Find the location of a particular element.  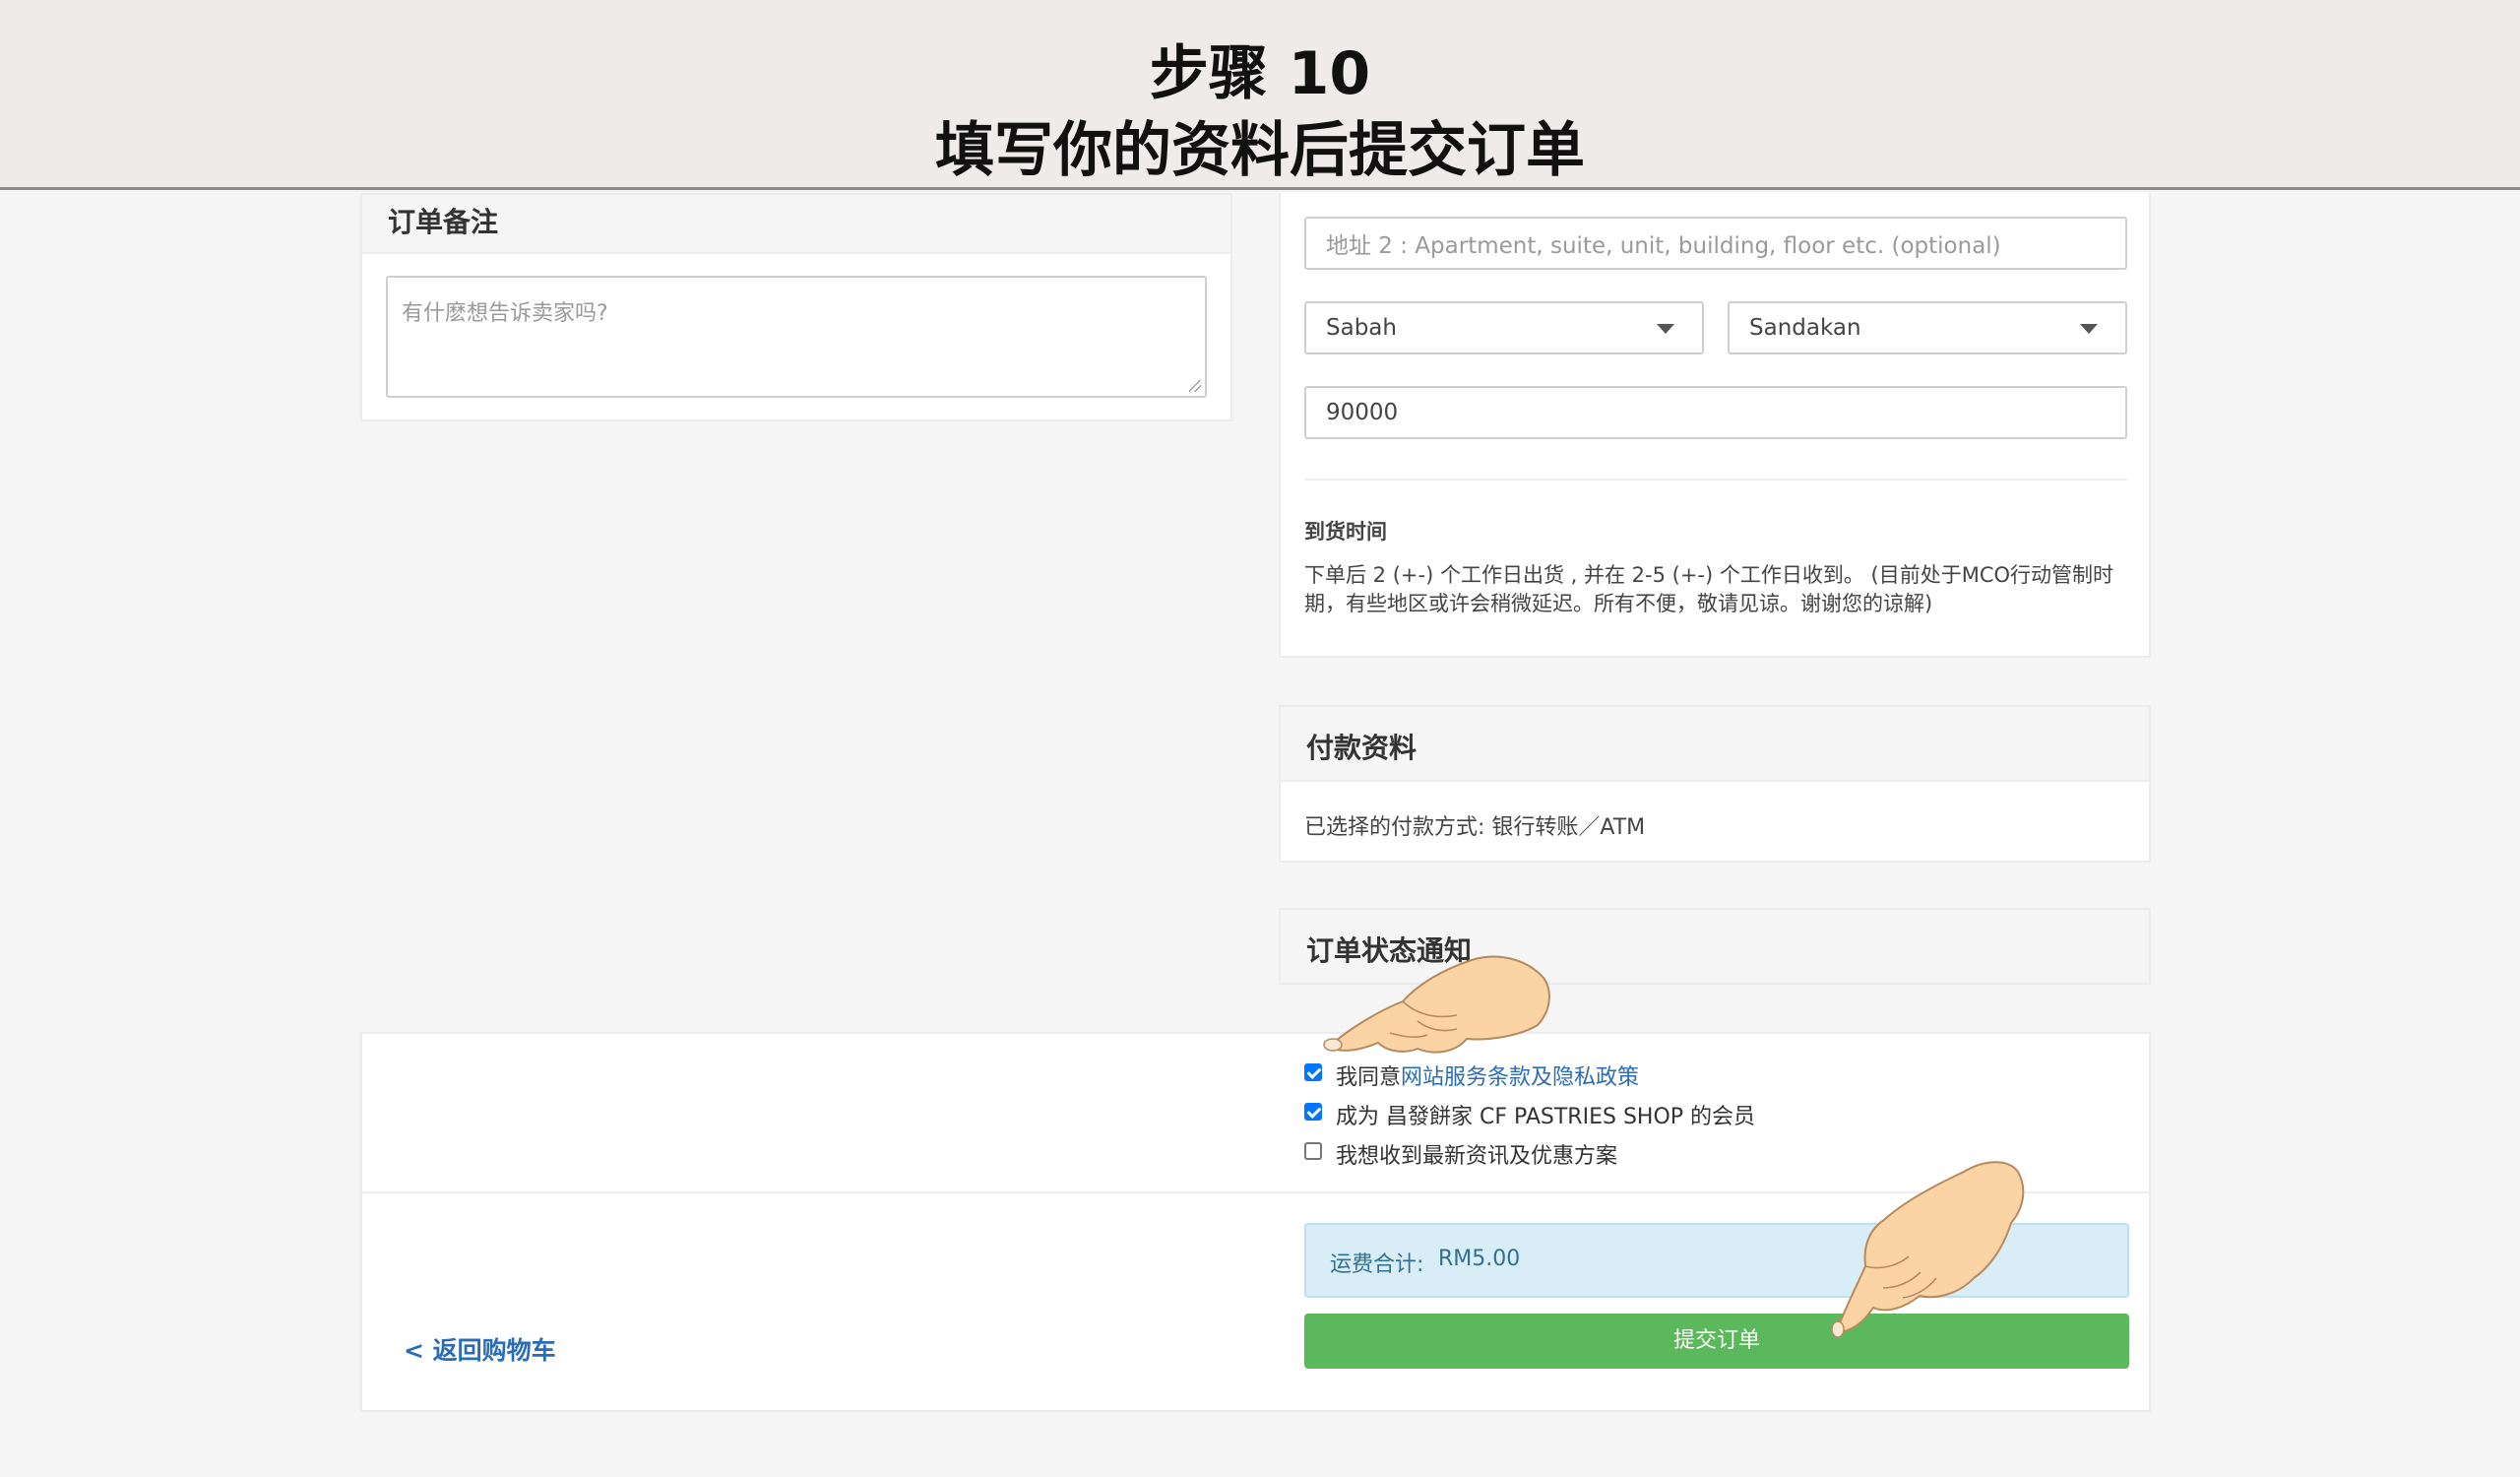

divider is located at coordinates (1715, 480).